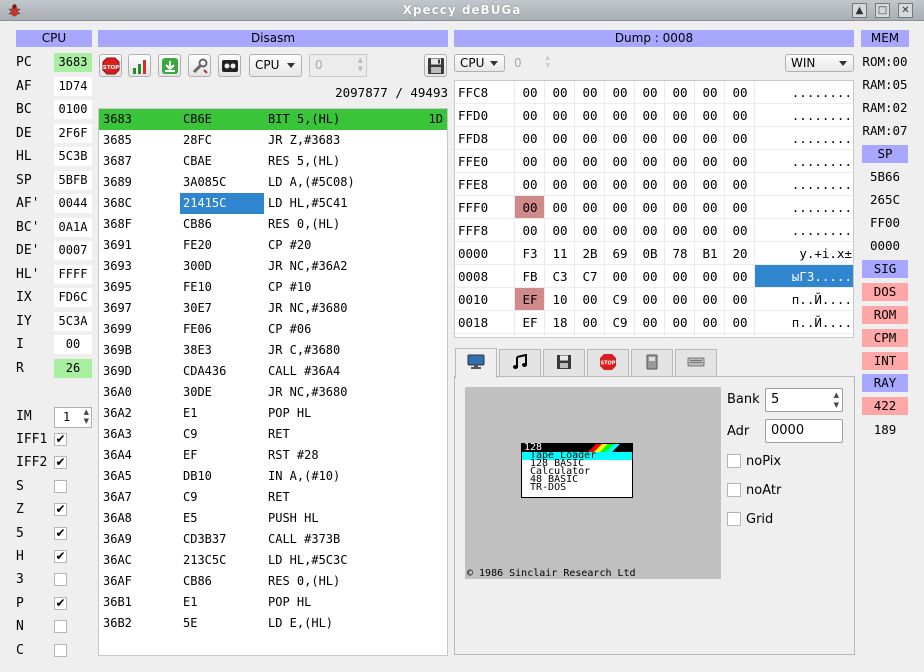 The height and width of the screenshot is (672, 924). I want to click on title-bar: Xpeccy deBUGa ▲ □ ✕, so click(462, 10).